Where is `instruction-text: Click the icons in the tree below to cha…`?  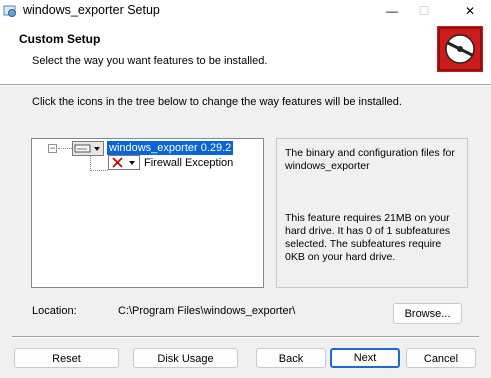
instruction-text: Click the icons in the tree below to cha… is located at coordinates (217, 102).